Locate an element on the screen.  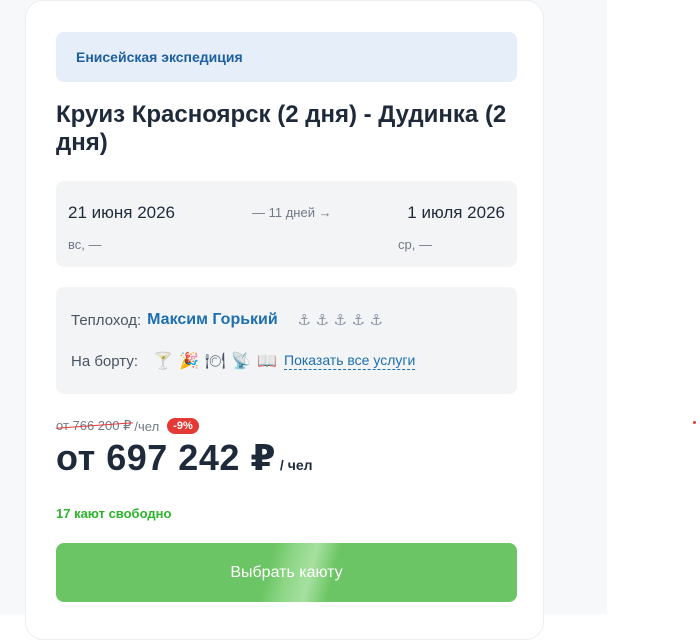
onboard-row: На борту: 🍸 🎉 🍽 📡 📖 Показать все услуги is located at coordinates (243, 361).